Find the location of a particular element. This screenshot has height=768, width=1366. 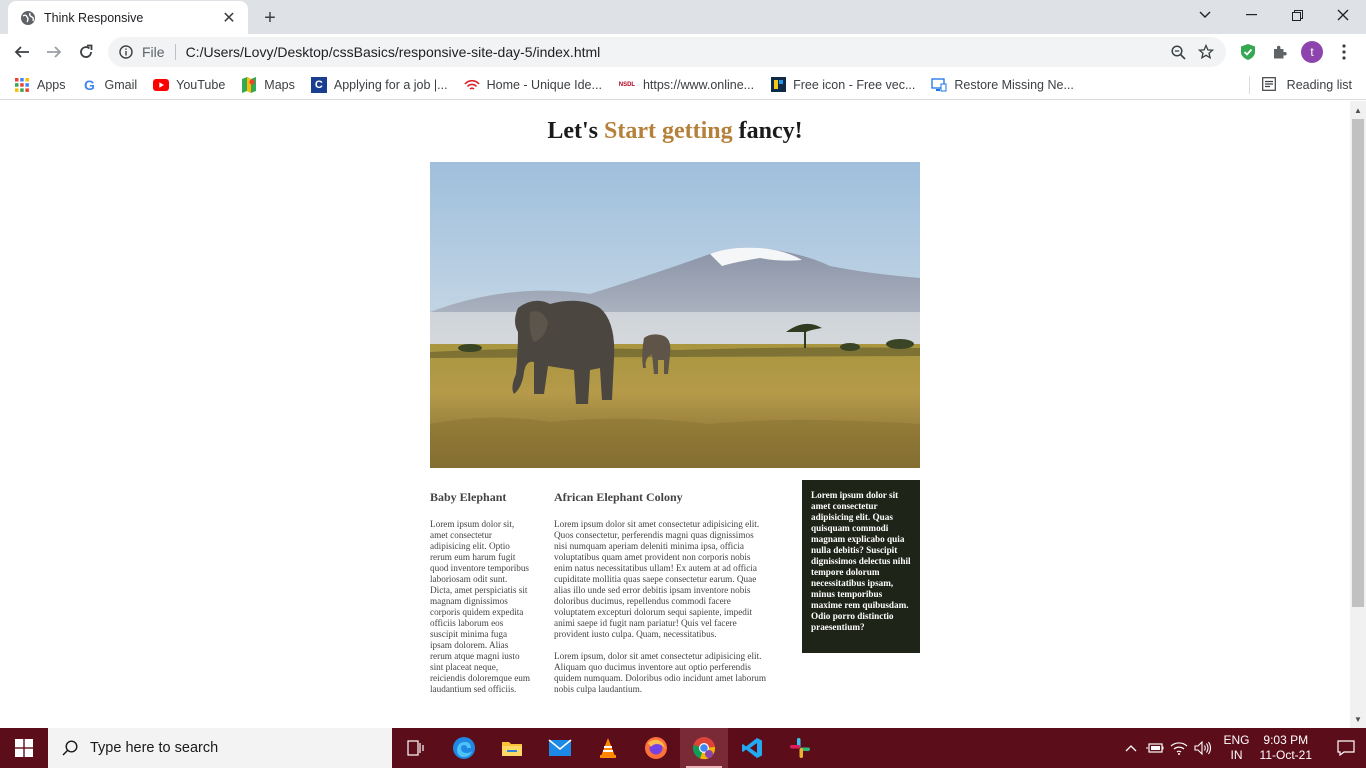

site-info-icon is located at coordinates (126, 52).